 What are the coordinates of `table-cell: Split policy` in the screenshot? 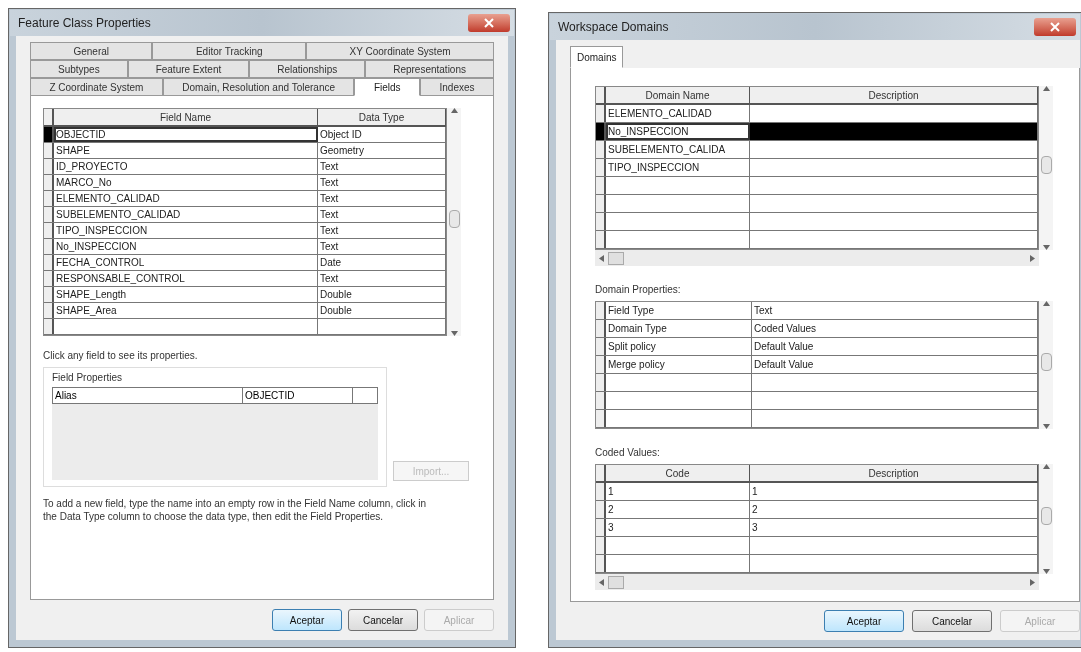 It's located at (679, 346).